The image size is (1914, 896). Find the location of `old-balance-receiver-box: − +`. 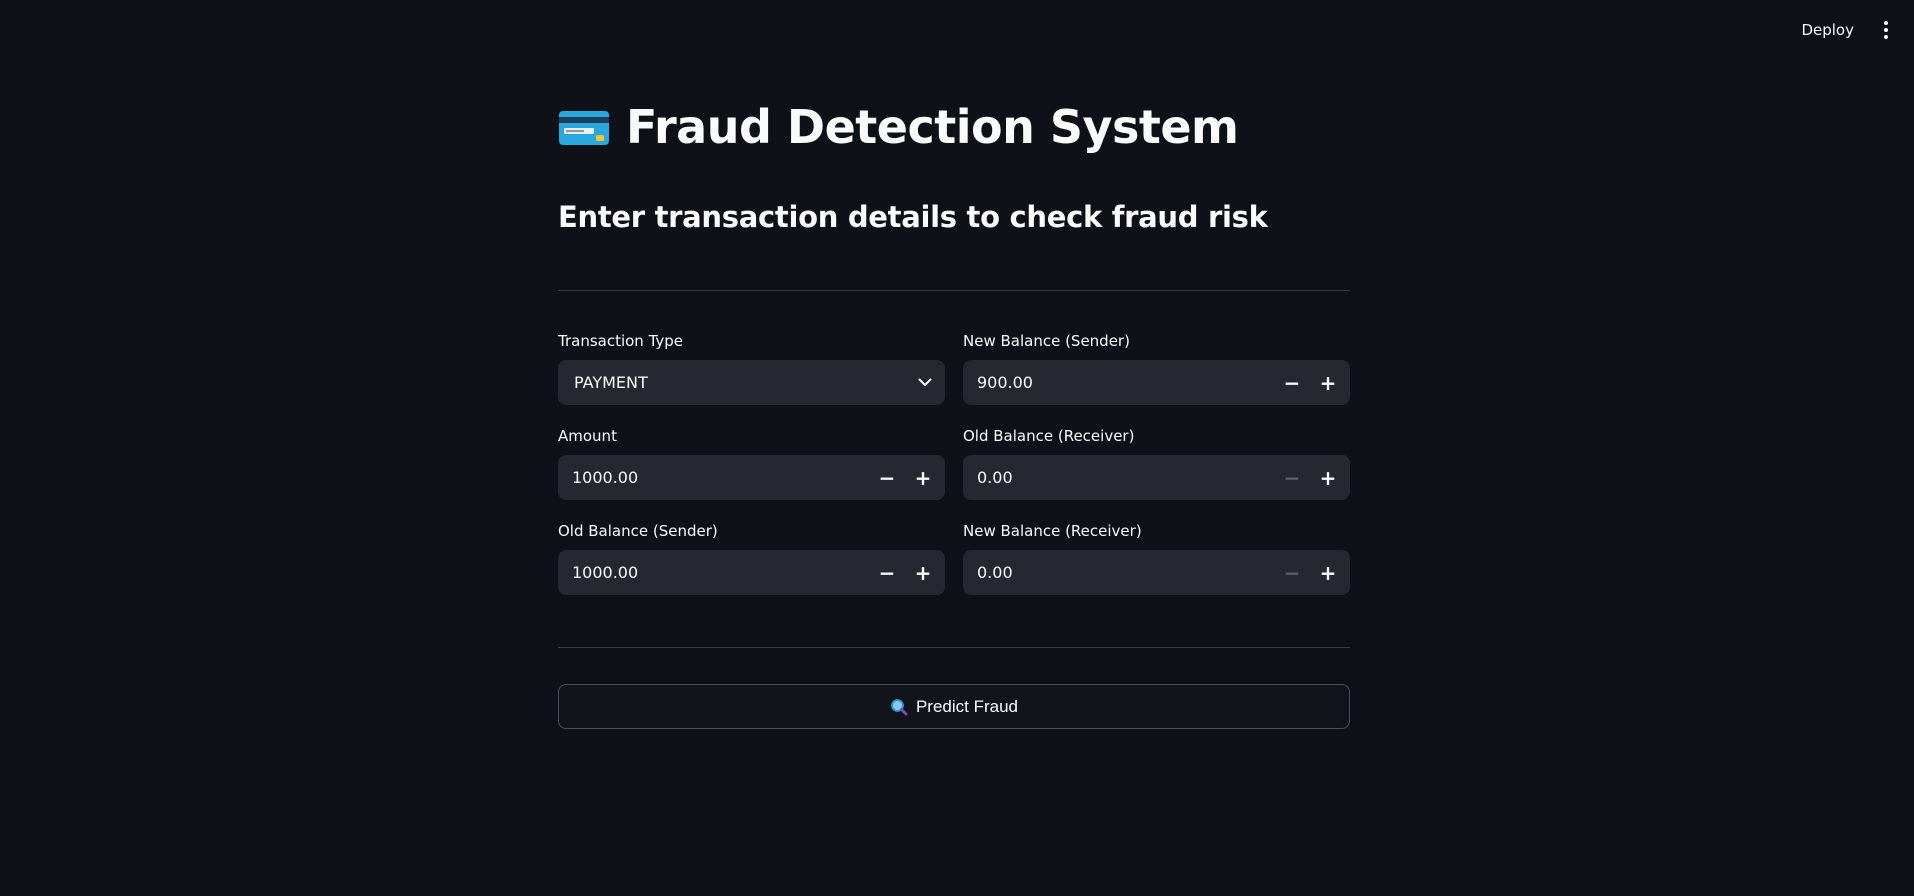

old-balance-receiver-box: − + is located at coordinates (1156, 477).